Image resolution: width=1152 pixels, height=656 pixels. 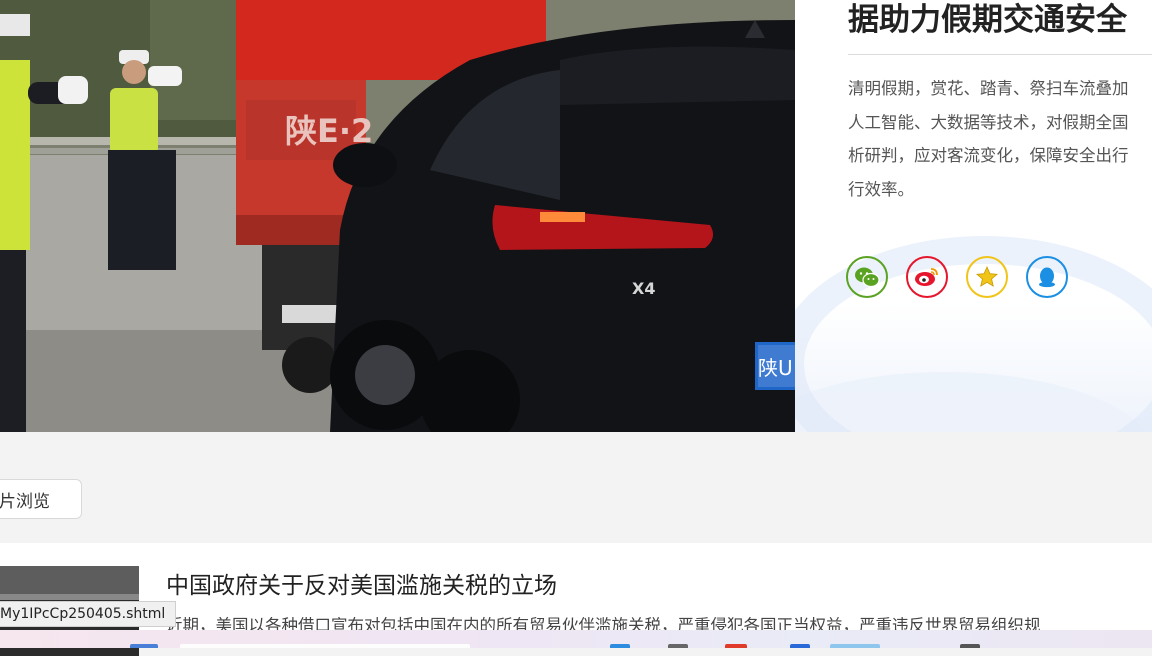 I want to click on weibo-icon, so click(x=926, y=277).